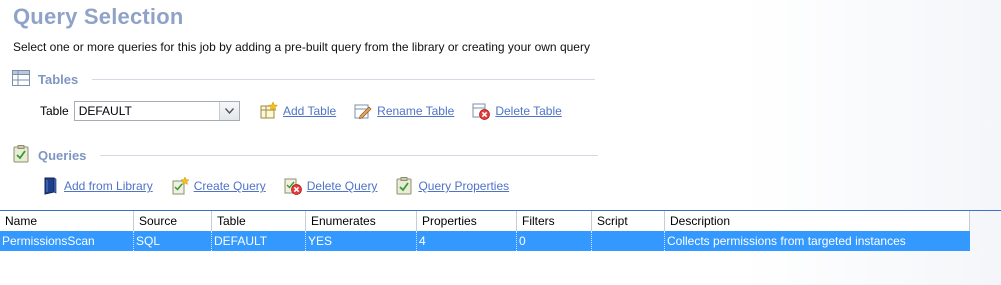 The height and width of the screenshot is (285, 1001). Describe the element at coordinates (817, 221) in the screenshot. I see `column-header-description: Description` at that location.